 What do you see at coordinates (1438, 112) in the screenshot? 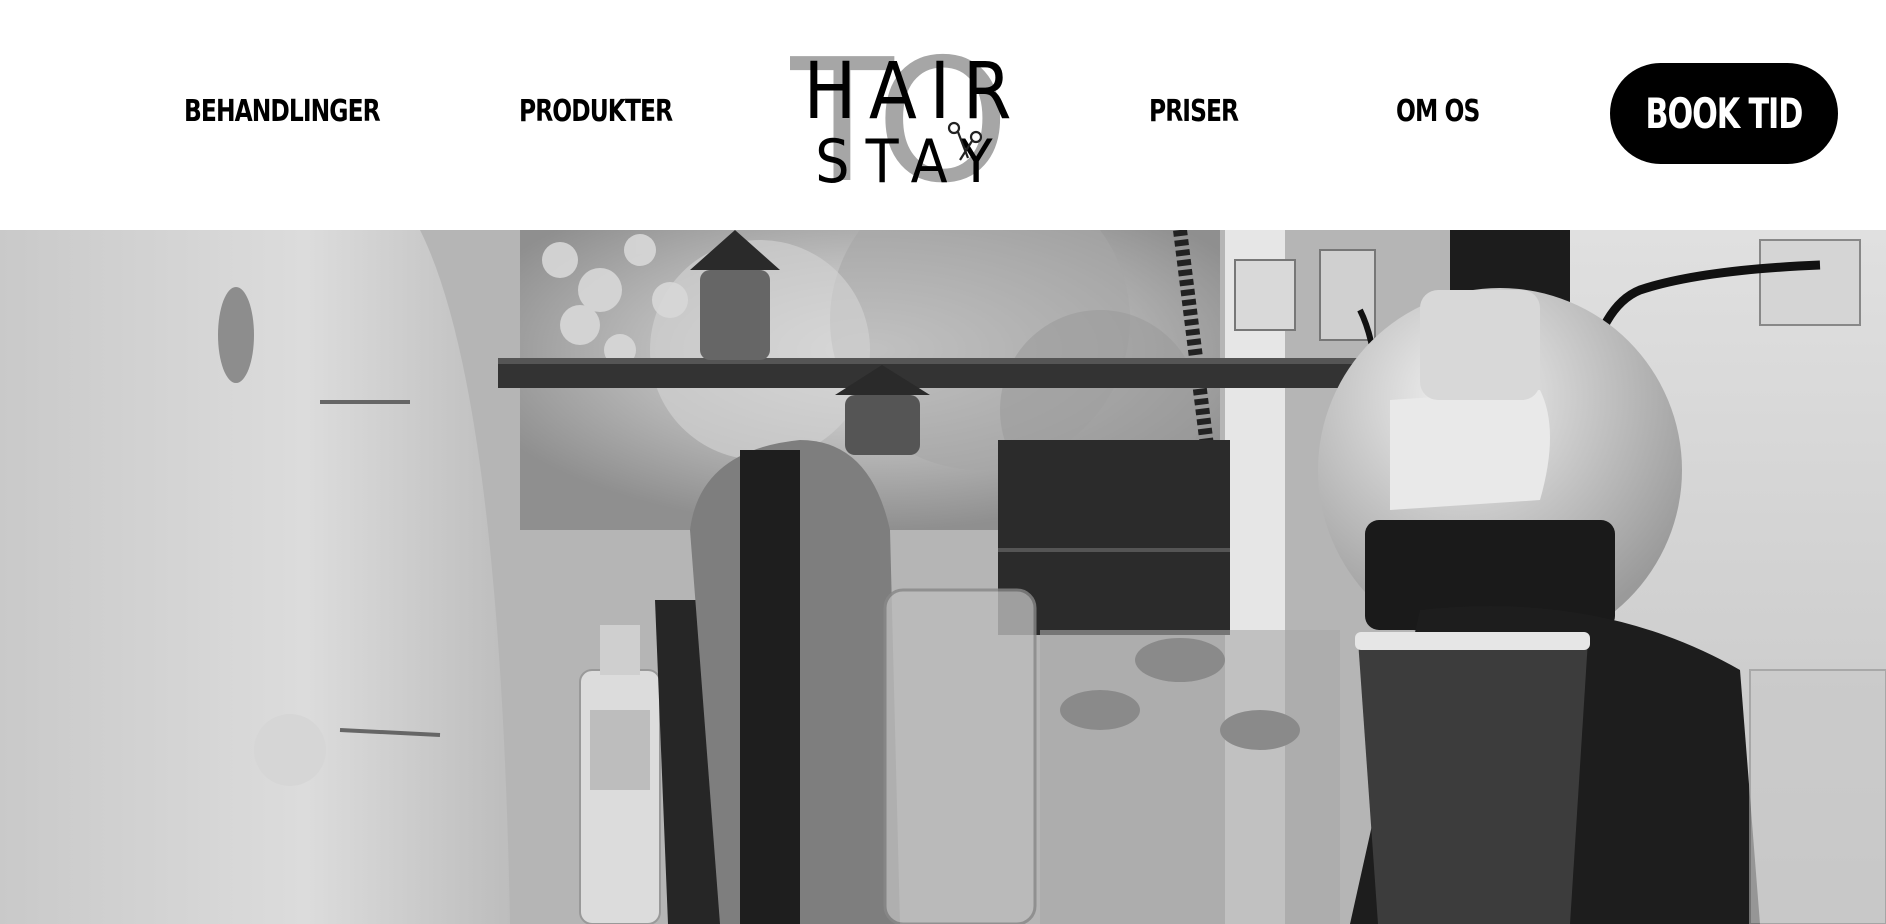
I see `nav-link-om-os: OM OS` at bounding box center [1438, 112].